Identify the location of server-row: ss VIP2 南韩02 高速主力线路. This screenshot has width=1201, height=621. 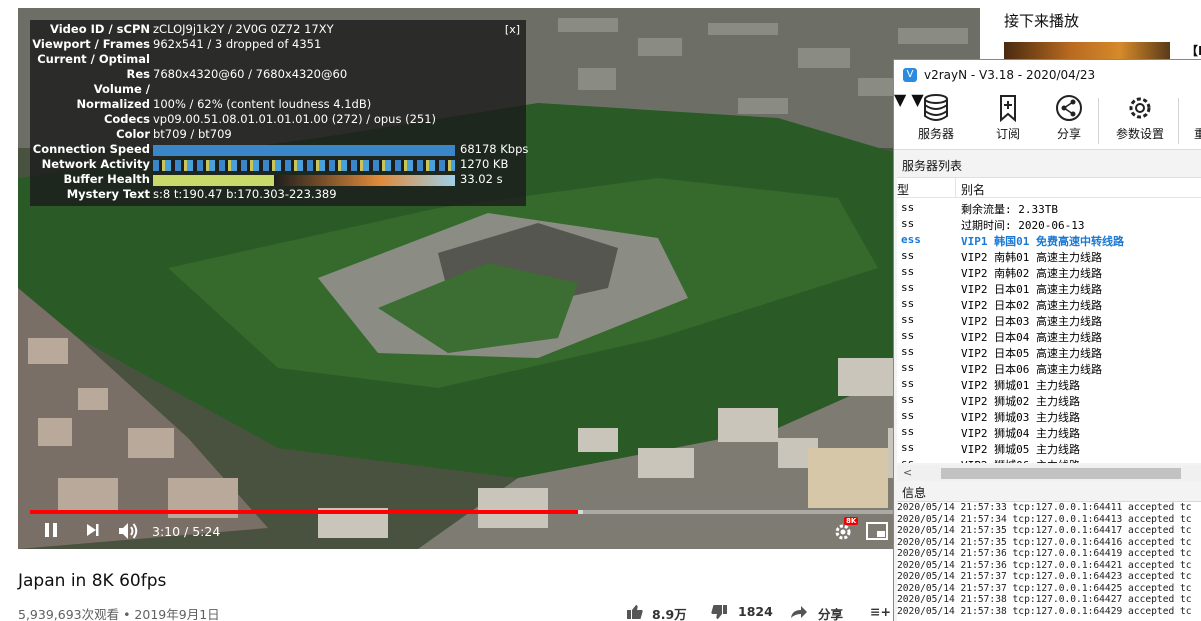
(1049, 272).